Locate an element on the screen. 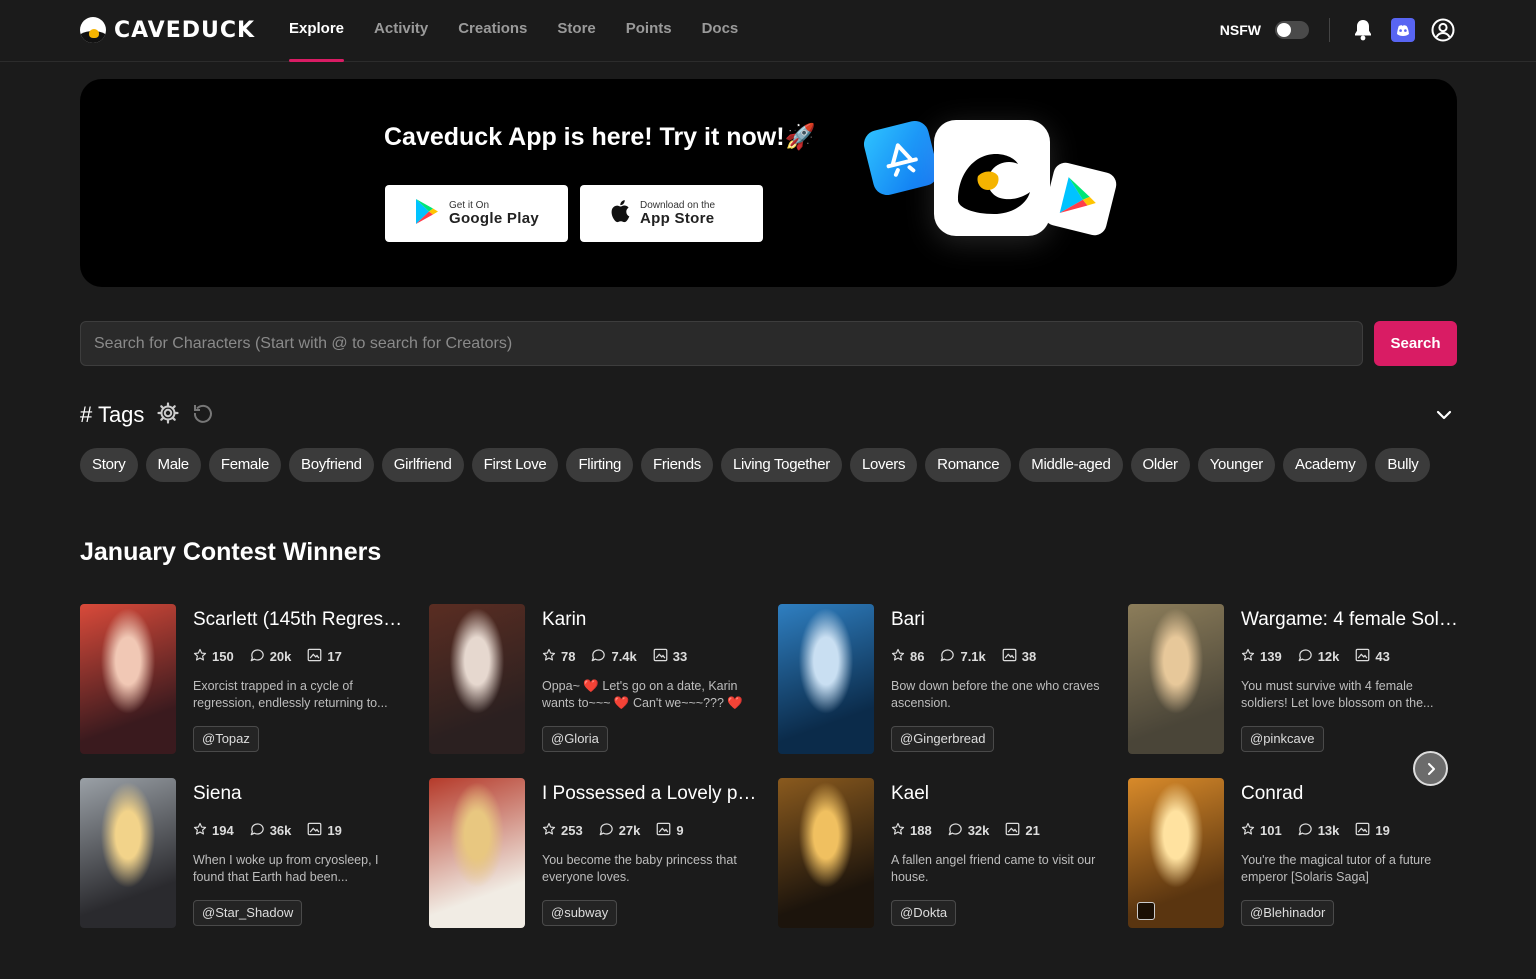 The height and width of the screenshot is (979, 1536). tab-activity: Activity is located at coordinates (401, 31).